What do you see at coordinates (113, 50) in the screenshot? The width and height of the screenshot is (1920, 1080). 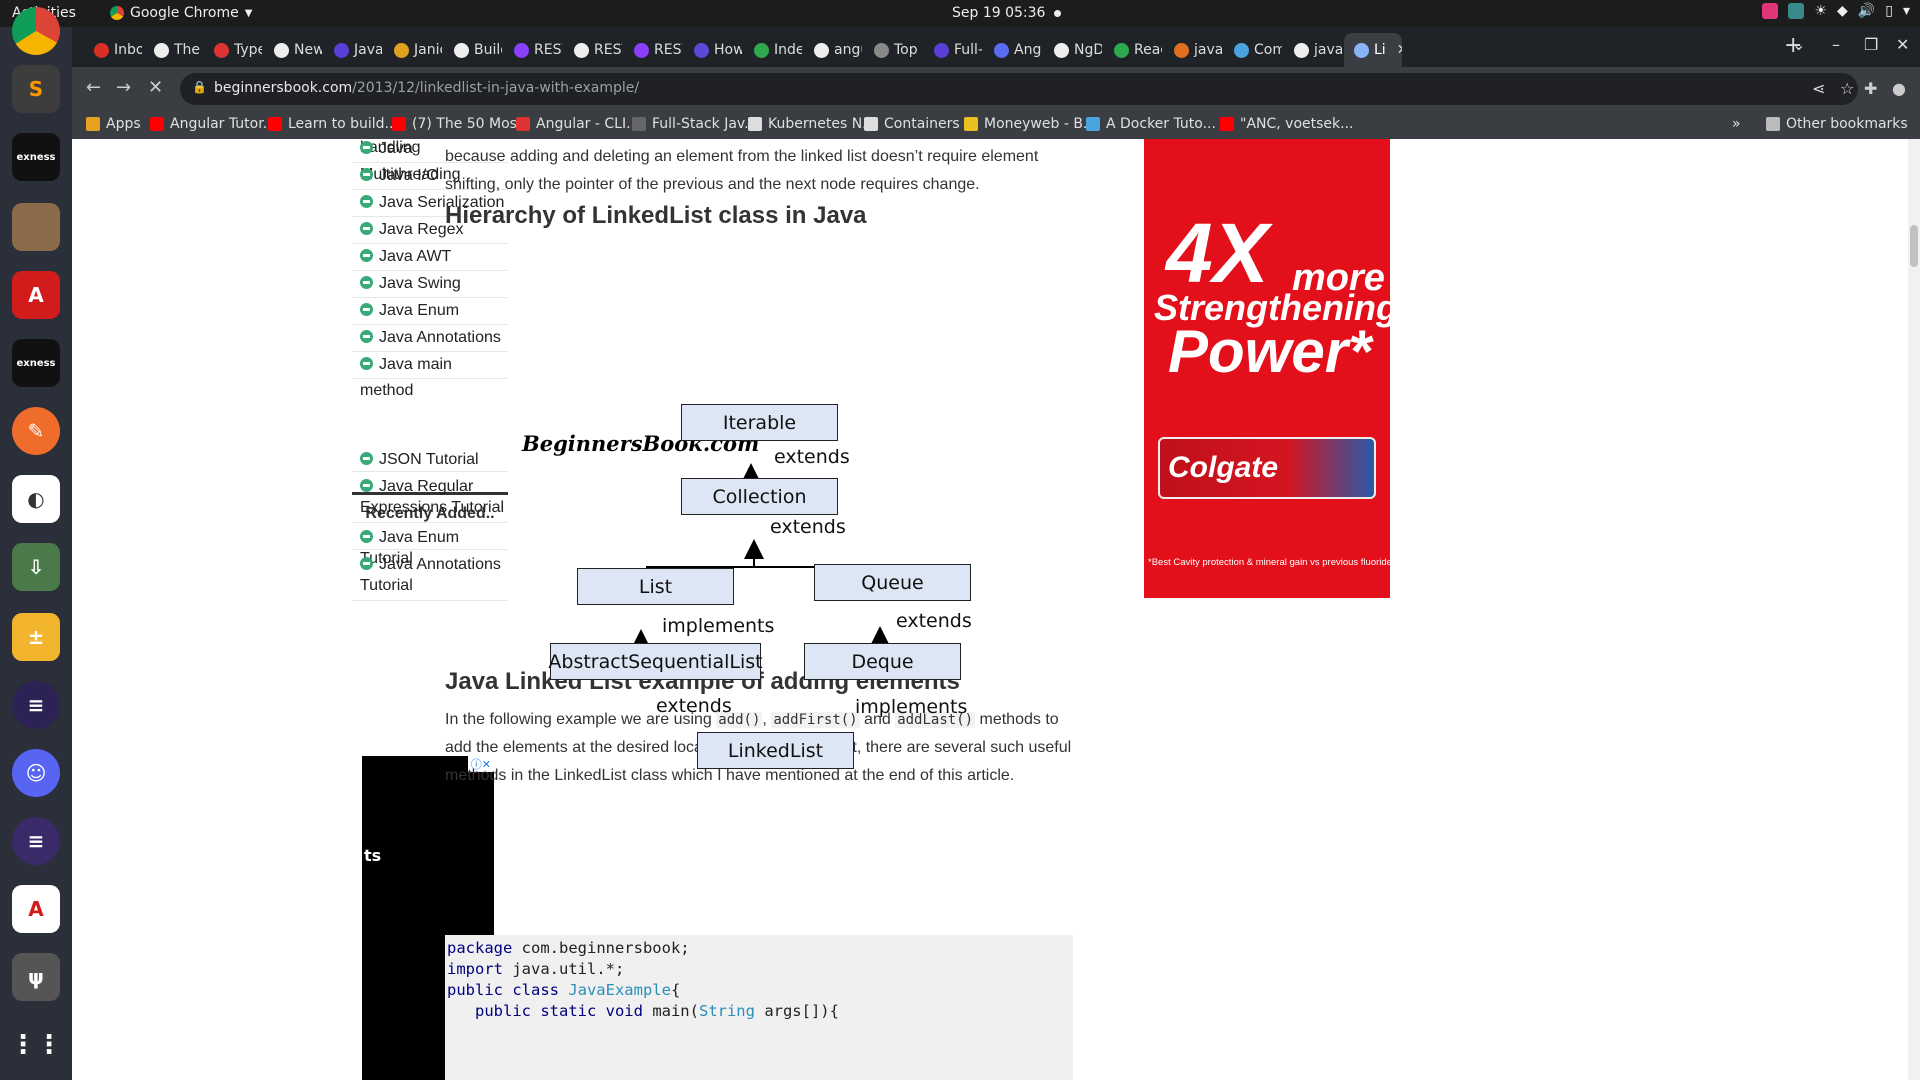 I see `browser-tab: Inbo` at bounding box center [113, 50].